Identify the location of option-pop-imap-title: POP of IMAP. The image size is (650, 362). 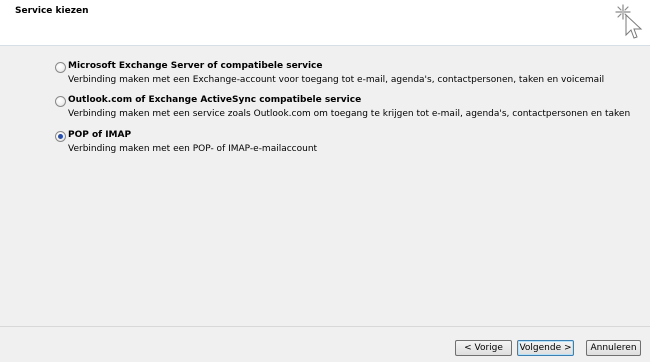
(99, 135).